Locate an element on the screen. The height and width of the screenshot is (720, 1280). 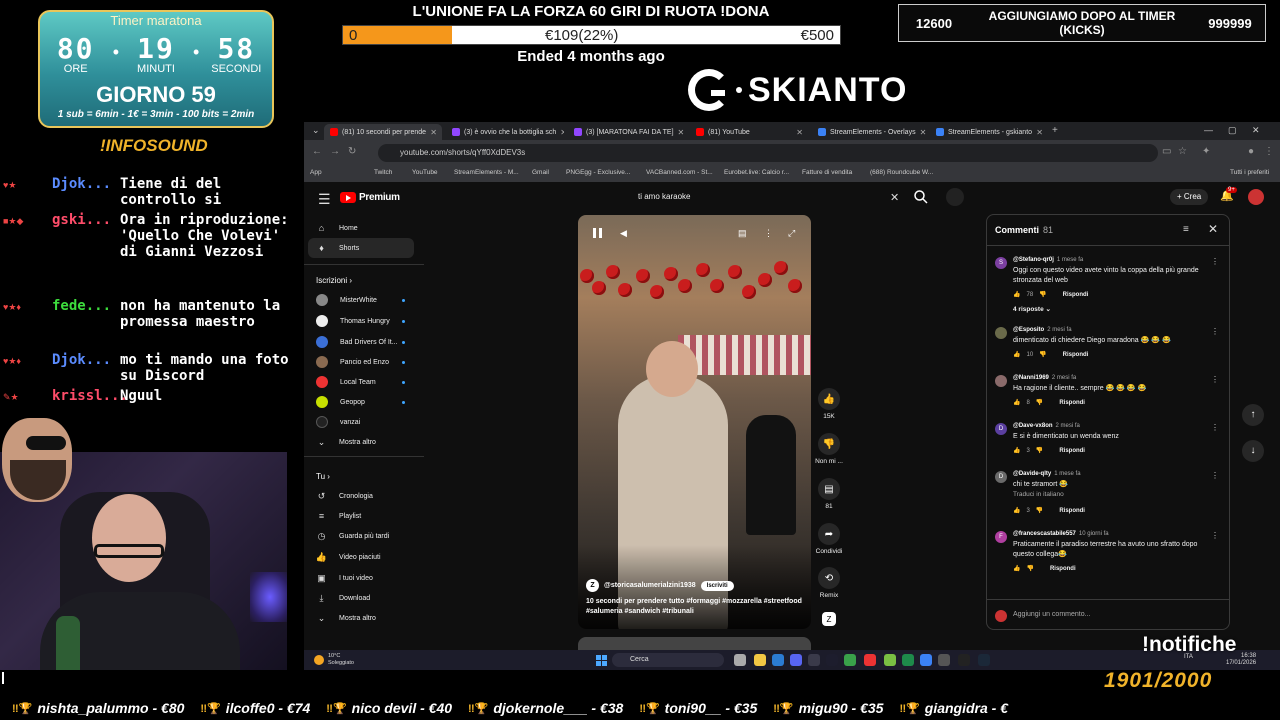
sidebar-subscription: Geopop is located at coordinates (364, 402).